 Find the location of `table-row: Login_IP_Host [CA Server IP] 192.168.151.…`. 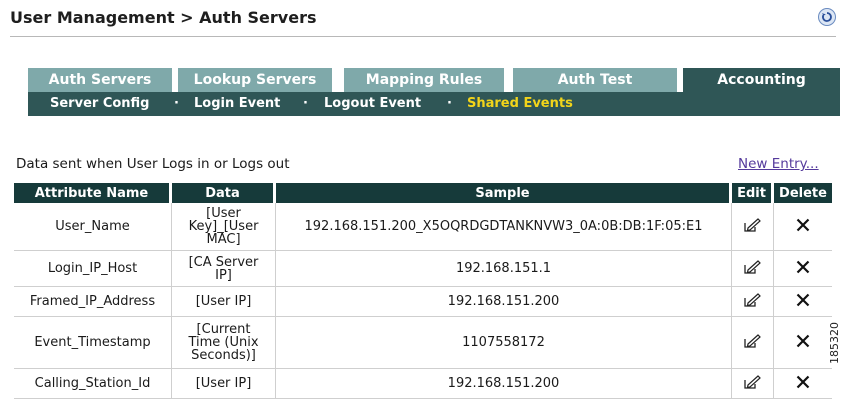

table-row: Login_IP_Host [CA Server IP] 192.168.151.… is located at coordinates (423, 269).